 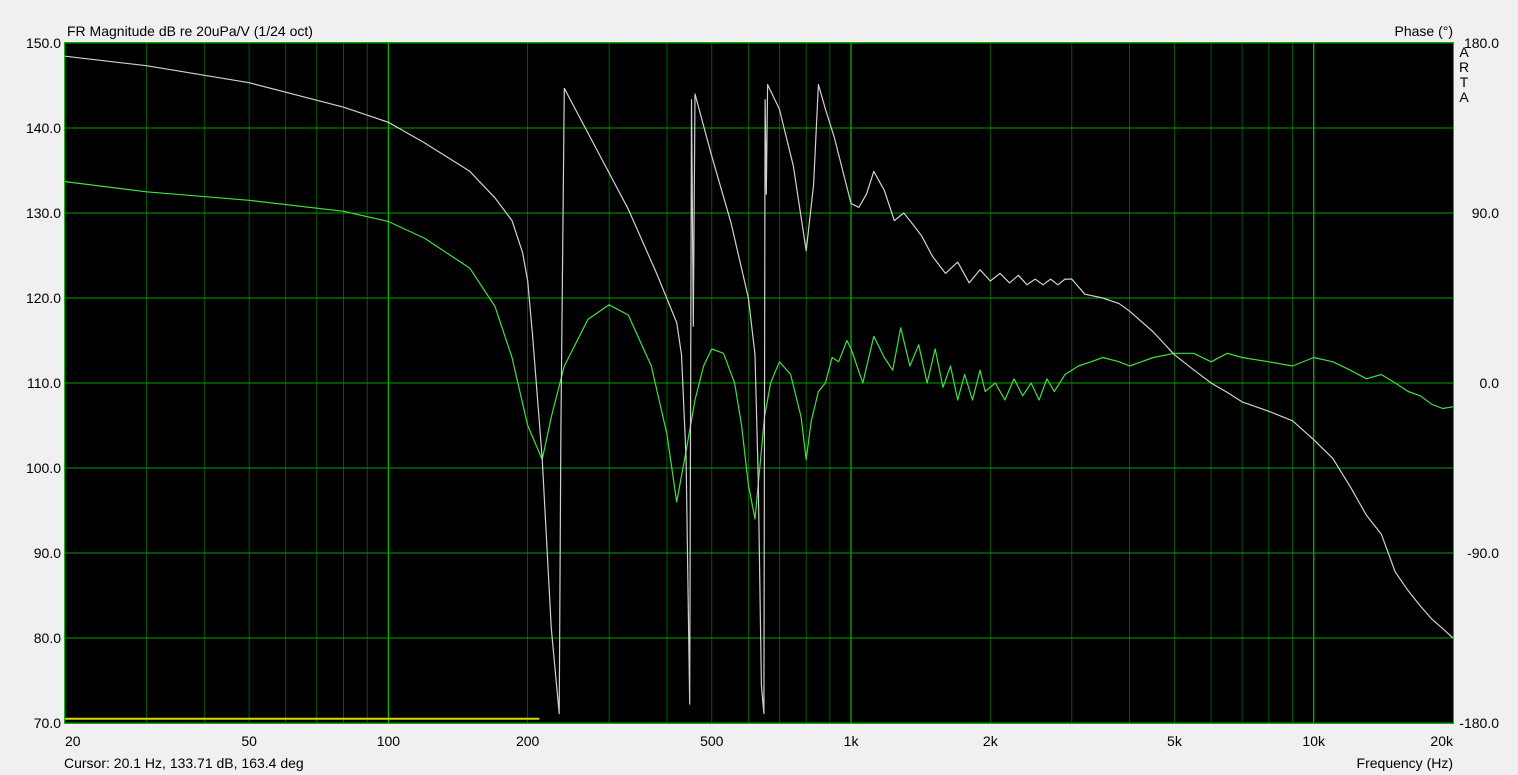 What do you see at coordinates (1423, 31) in the screenshot?
I see `phase-axis-title: Phase (°)` at bounding box center [1423, 31].